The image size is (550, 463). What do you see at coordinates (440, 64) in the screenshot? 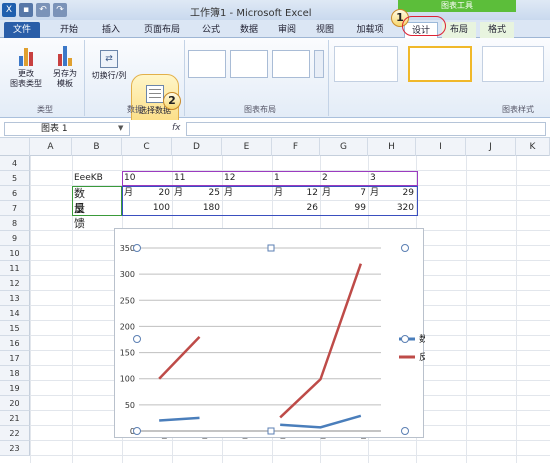
I see `chart-style-2-selected` at bounding box center [440, 64].